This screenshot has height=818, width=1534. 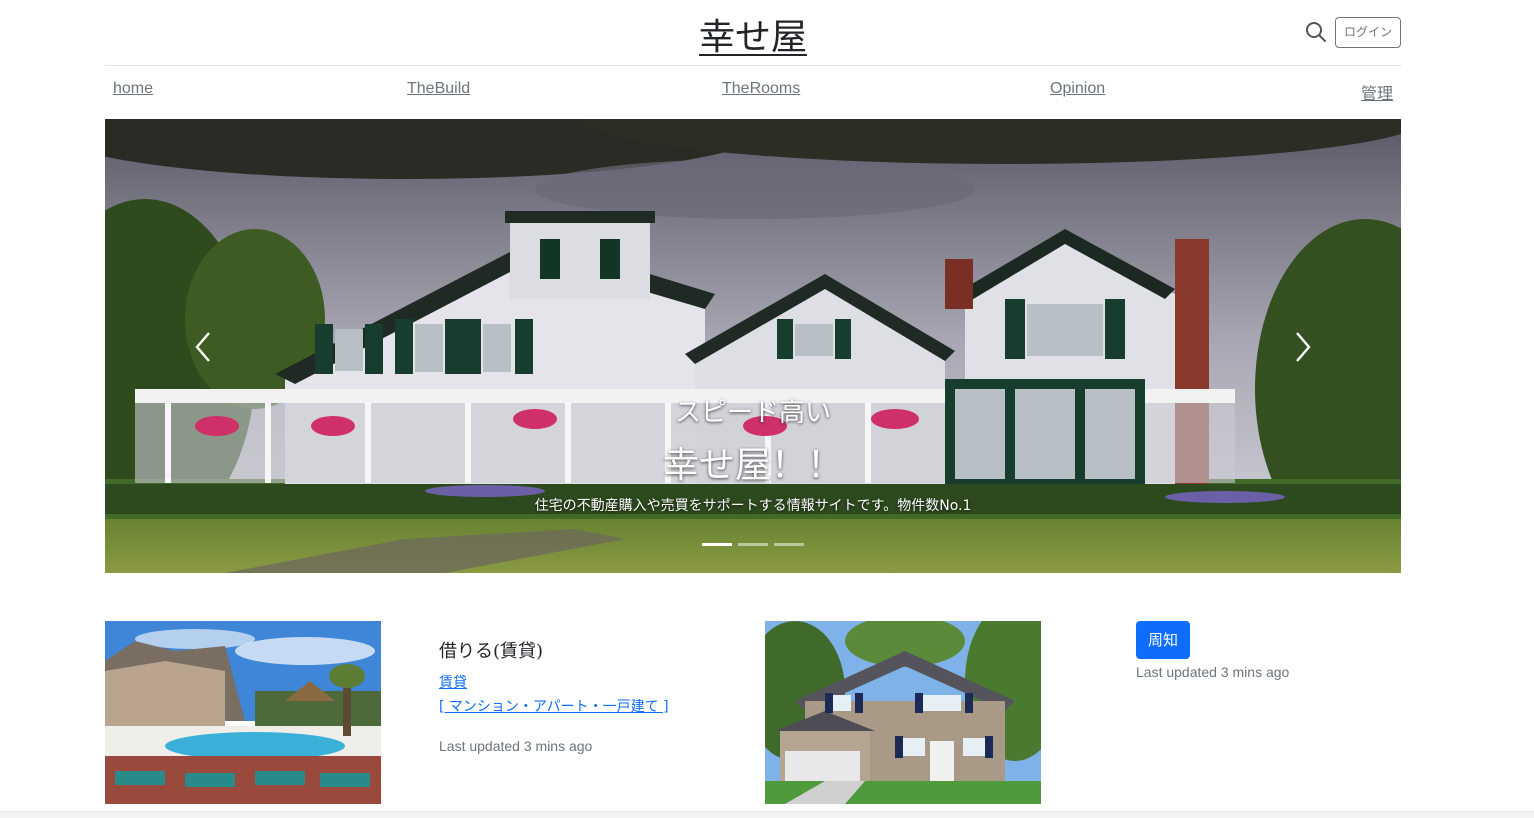 What do you see at coordinates (753, 506) in the screenshot?
I see `carousel-text: 住宅の不動産購入や売買をサポートする情報サイトです。物件数No.1` at bounding box center [753, 506].